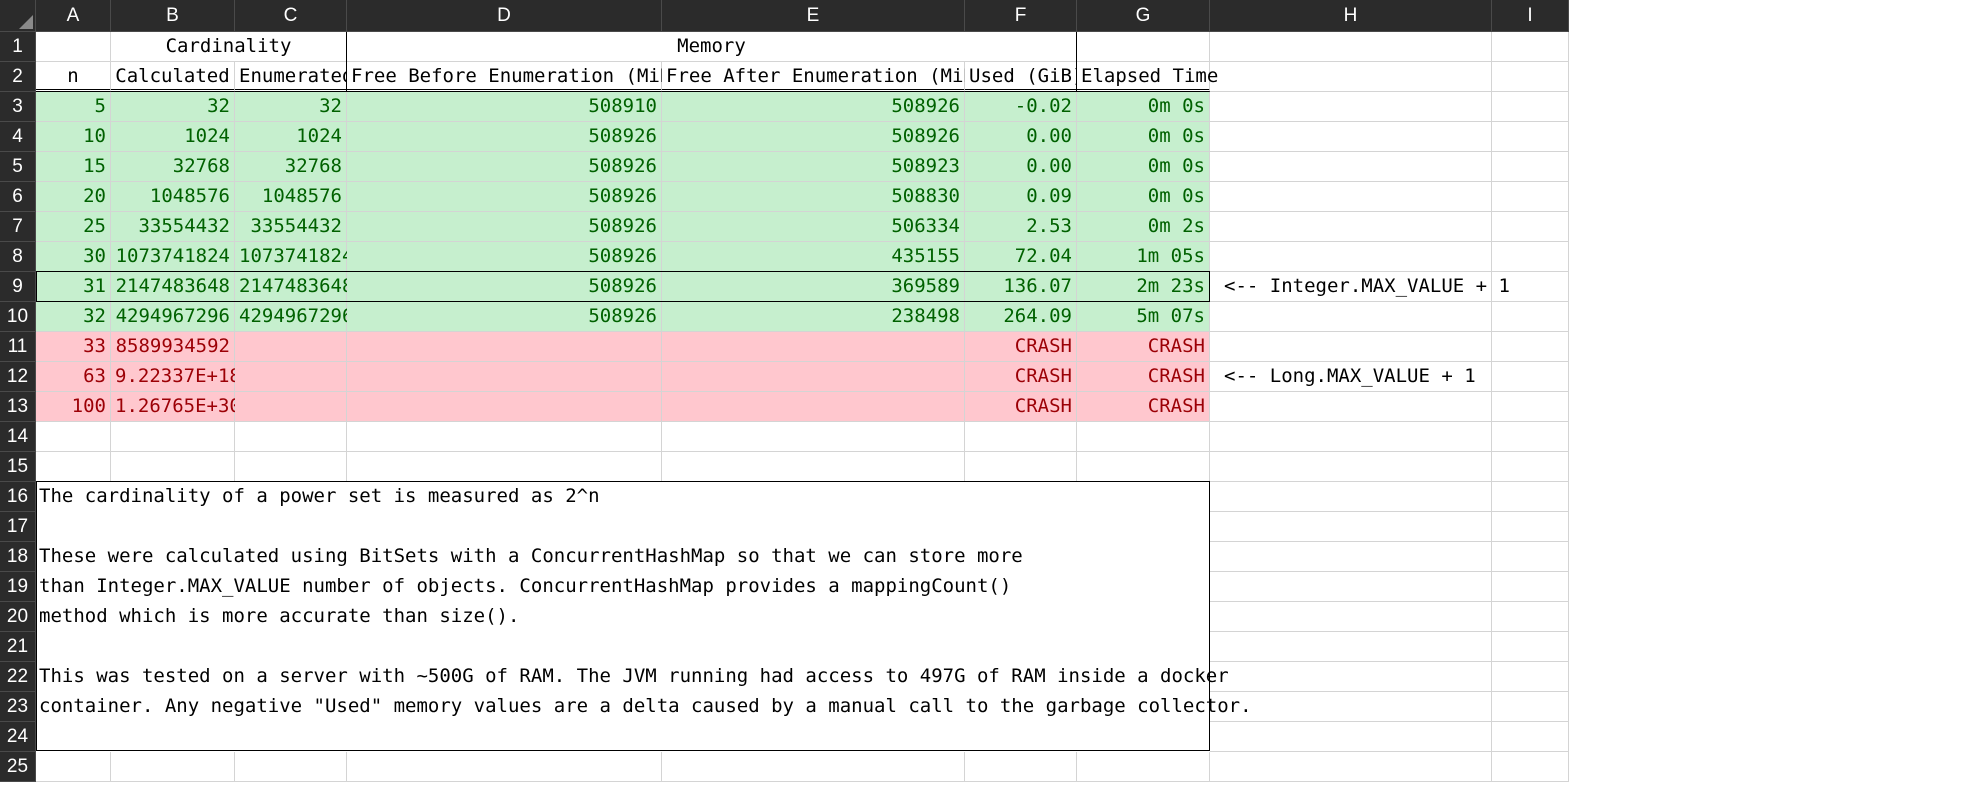  Describe the element at coordinates (1021, 167) in the screenshot. I see `data-cell-used: 0.00` at that location.